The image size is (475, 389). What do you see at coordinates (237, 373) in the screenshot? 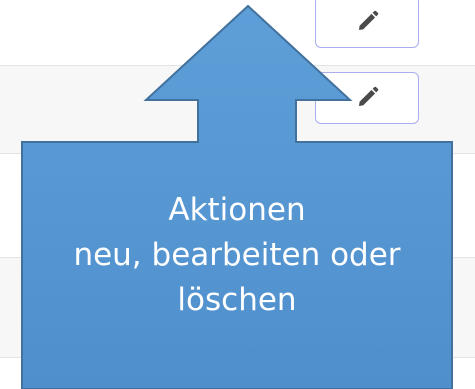
I see `table-row` at bounding box center [237, 373].